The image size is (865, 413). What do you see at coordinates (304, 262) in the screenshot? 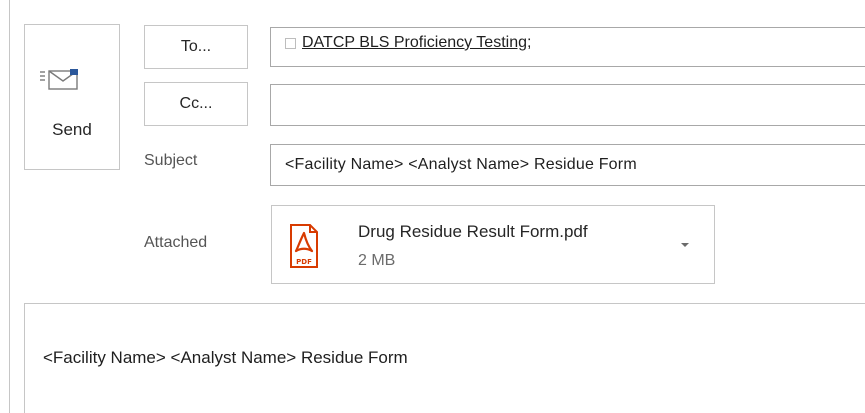
I see `svg-text: PDF` at bounding box center [304, 262].